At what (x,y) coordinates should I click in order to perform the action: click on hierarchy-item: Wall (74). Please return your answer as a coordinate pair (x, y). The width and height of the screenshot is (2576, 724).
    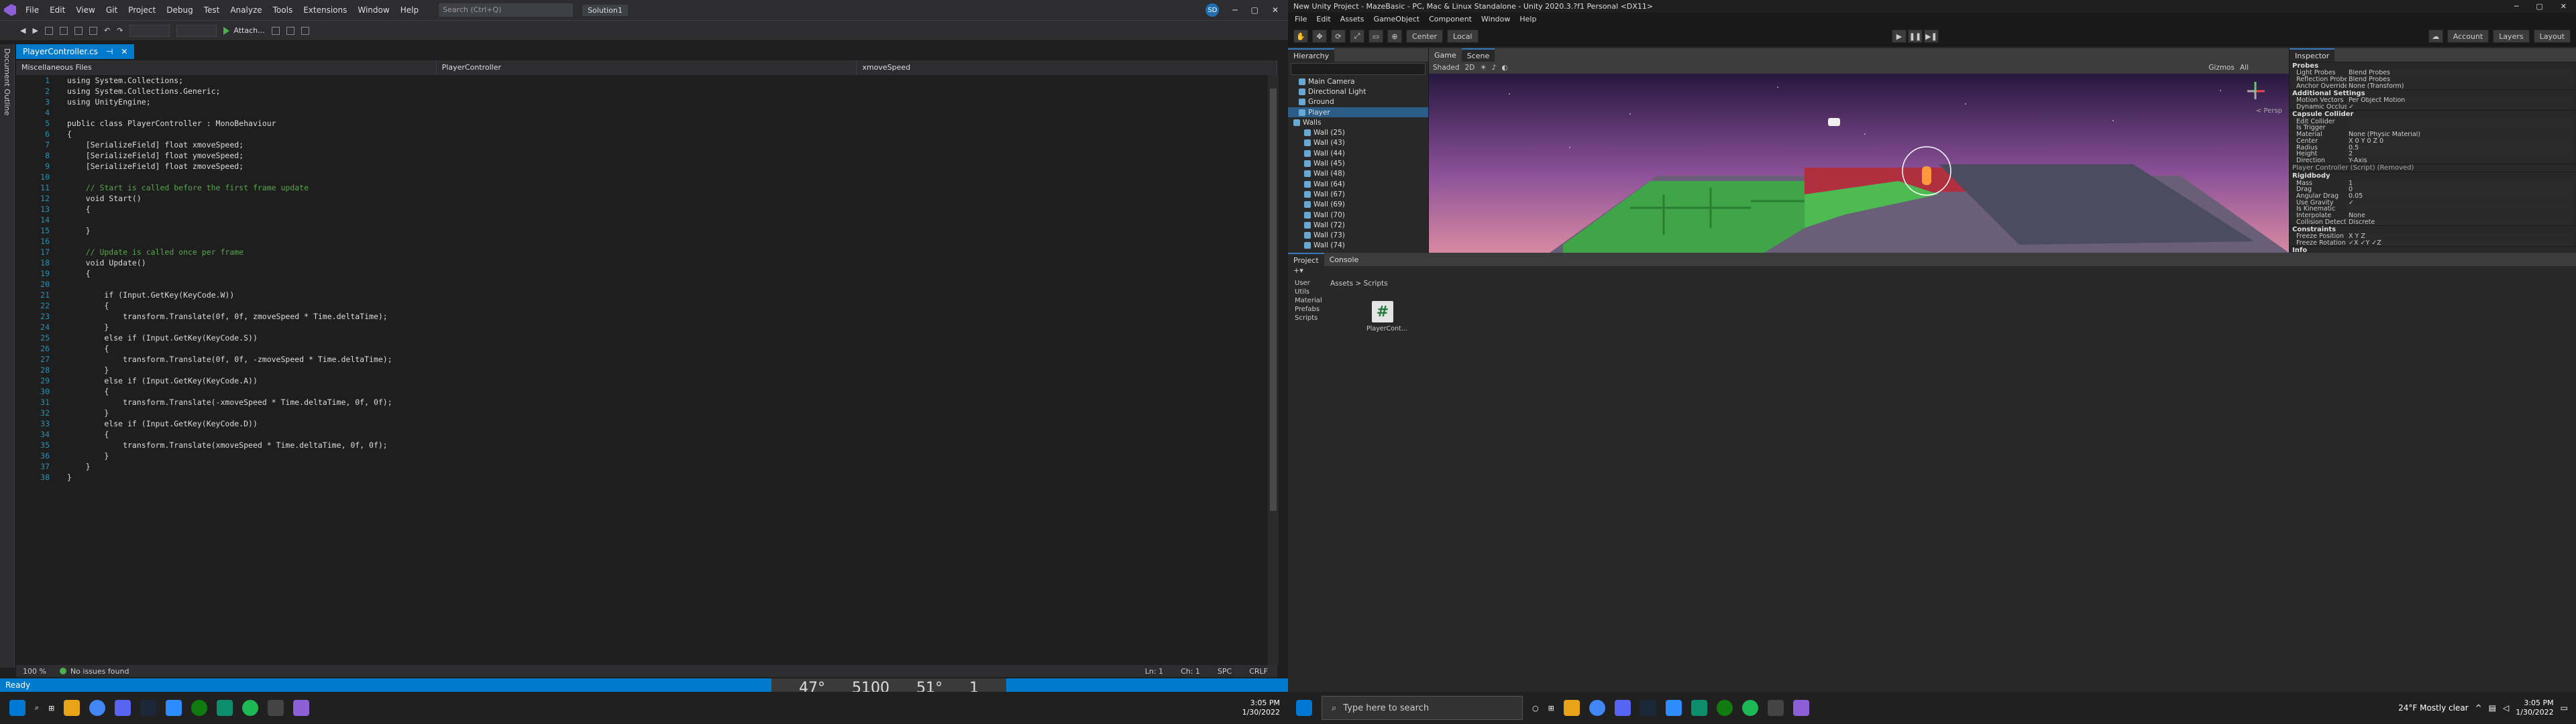
    Looking at the image, I should click on (1358, 246).